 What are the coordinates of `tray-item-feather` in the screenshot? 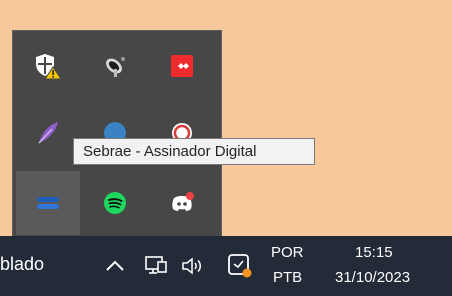 It's located at (48, 133).